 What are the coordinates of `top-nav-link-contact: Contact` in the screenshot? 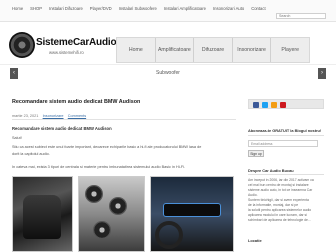 It's located at (258, 8).